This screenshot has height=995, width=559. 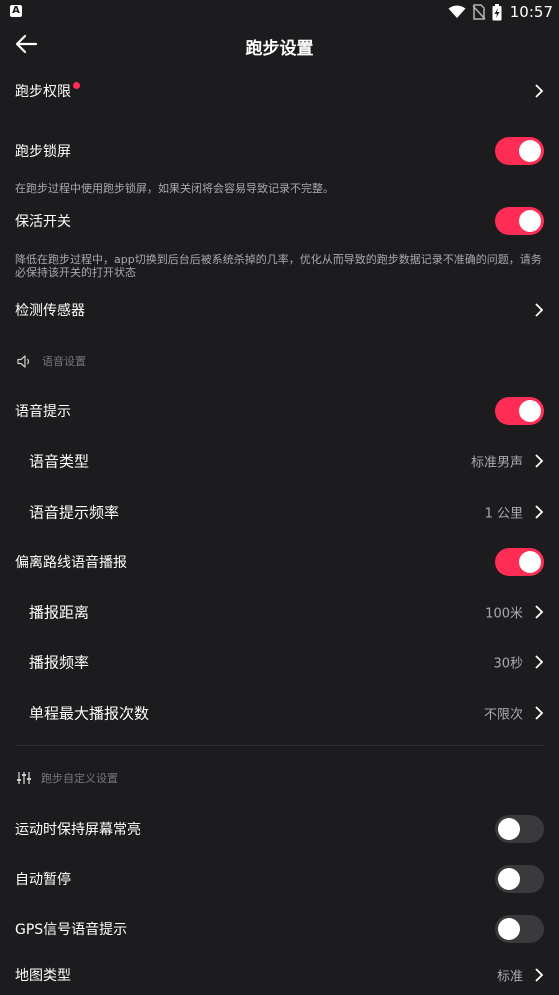 I want to click on keep-alive-toggle, so click(x=519, y=221).